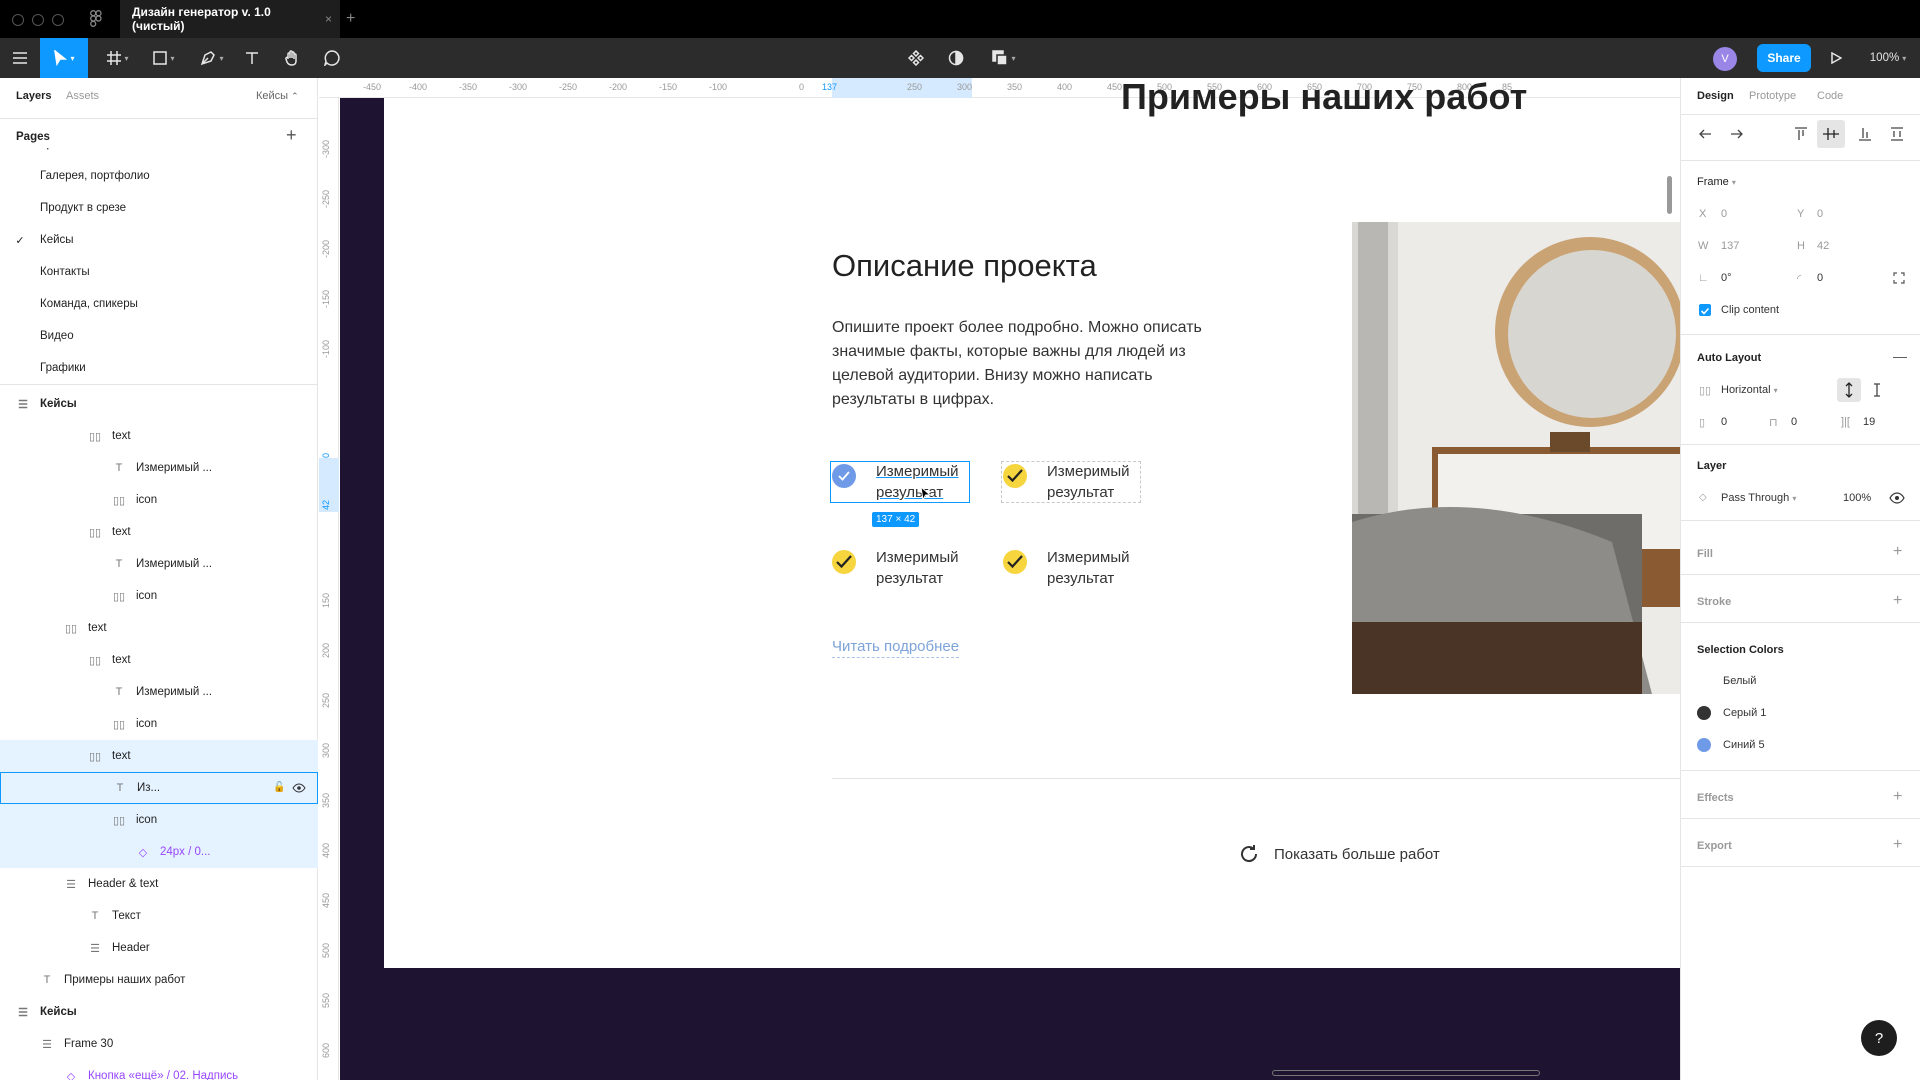 The image size is (1920, 1080). What do you see at coordinates (212, 58) in the screenshot?
I see `pen-tool-button: ▾` at bounding box center [212, 58].